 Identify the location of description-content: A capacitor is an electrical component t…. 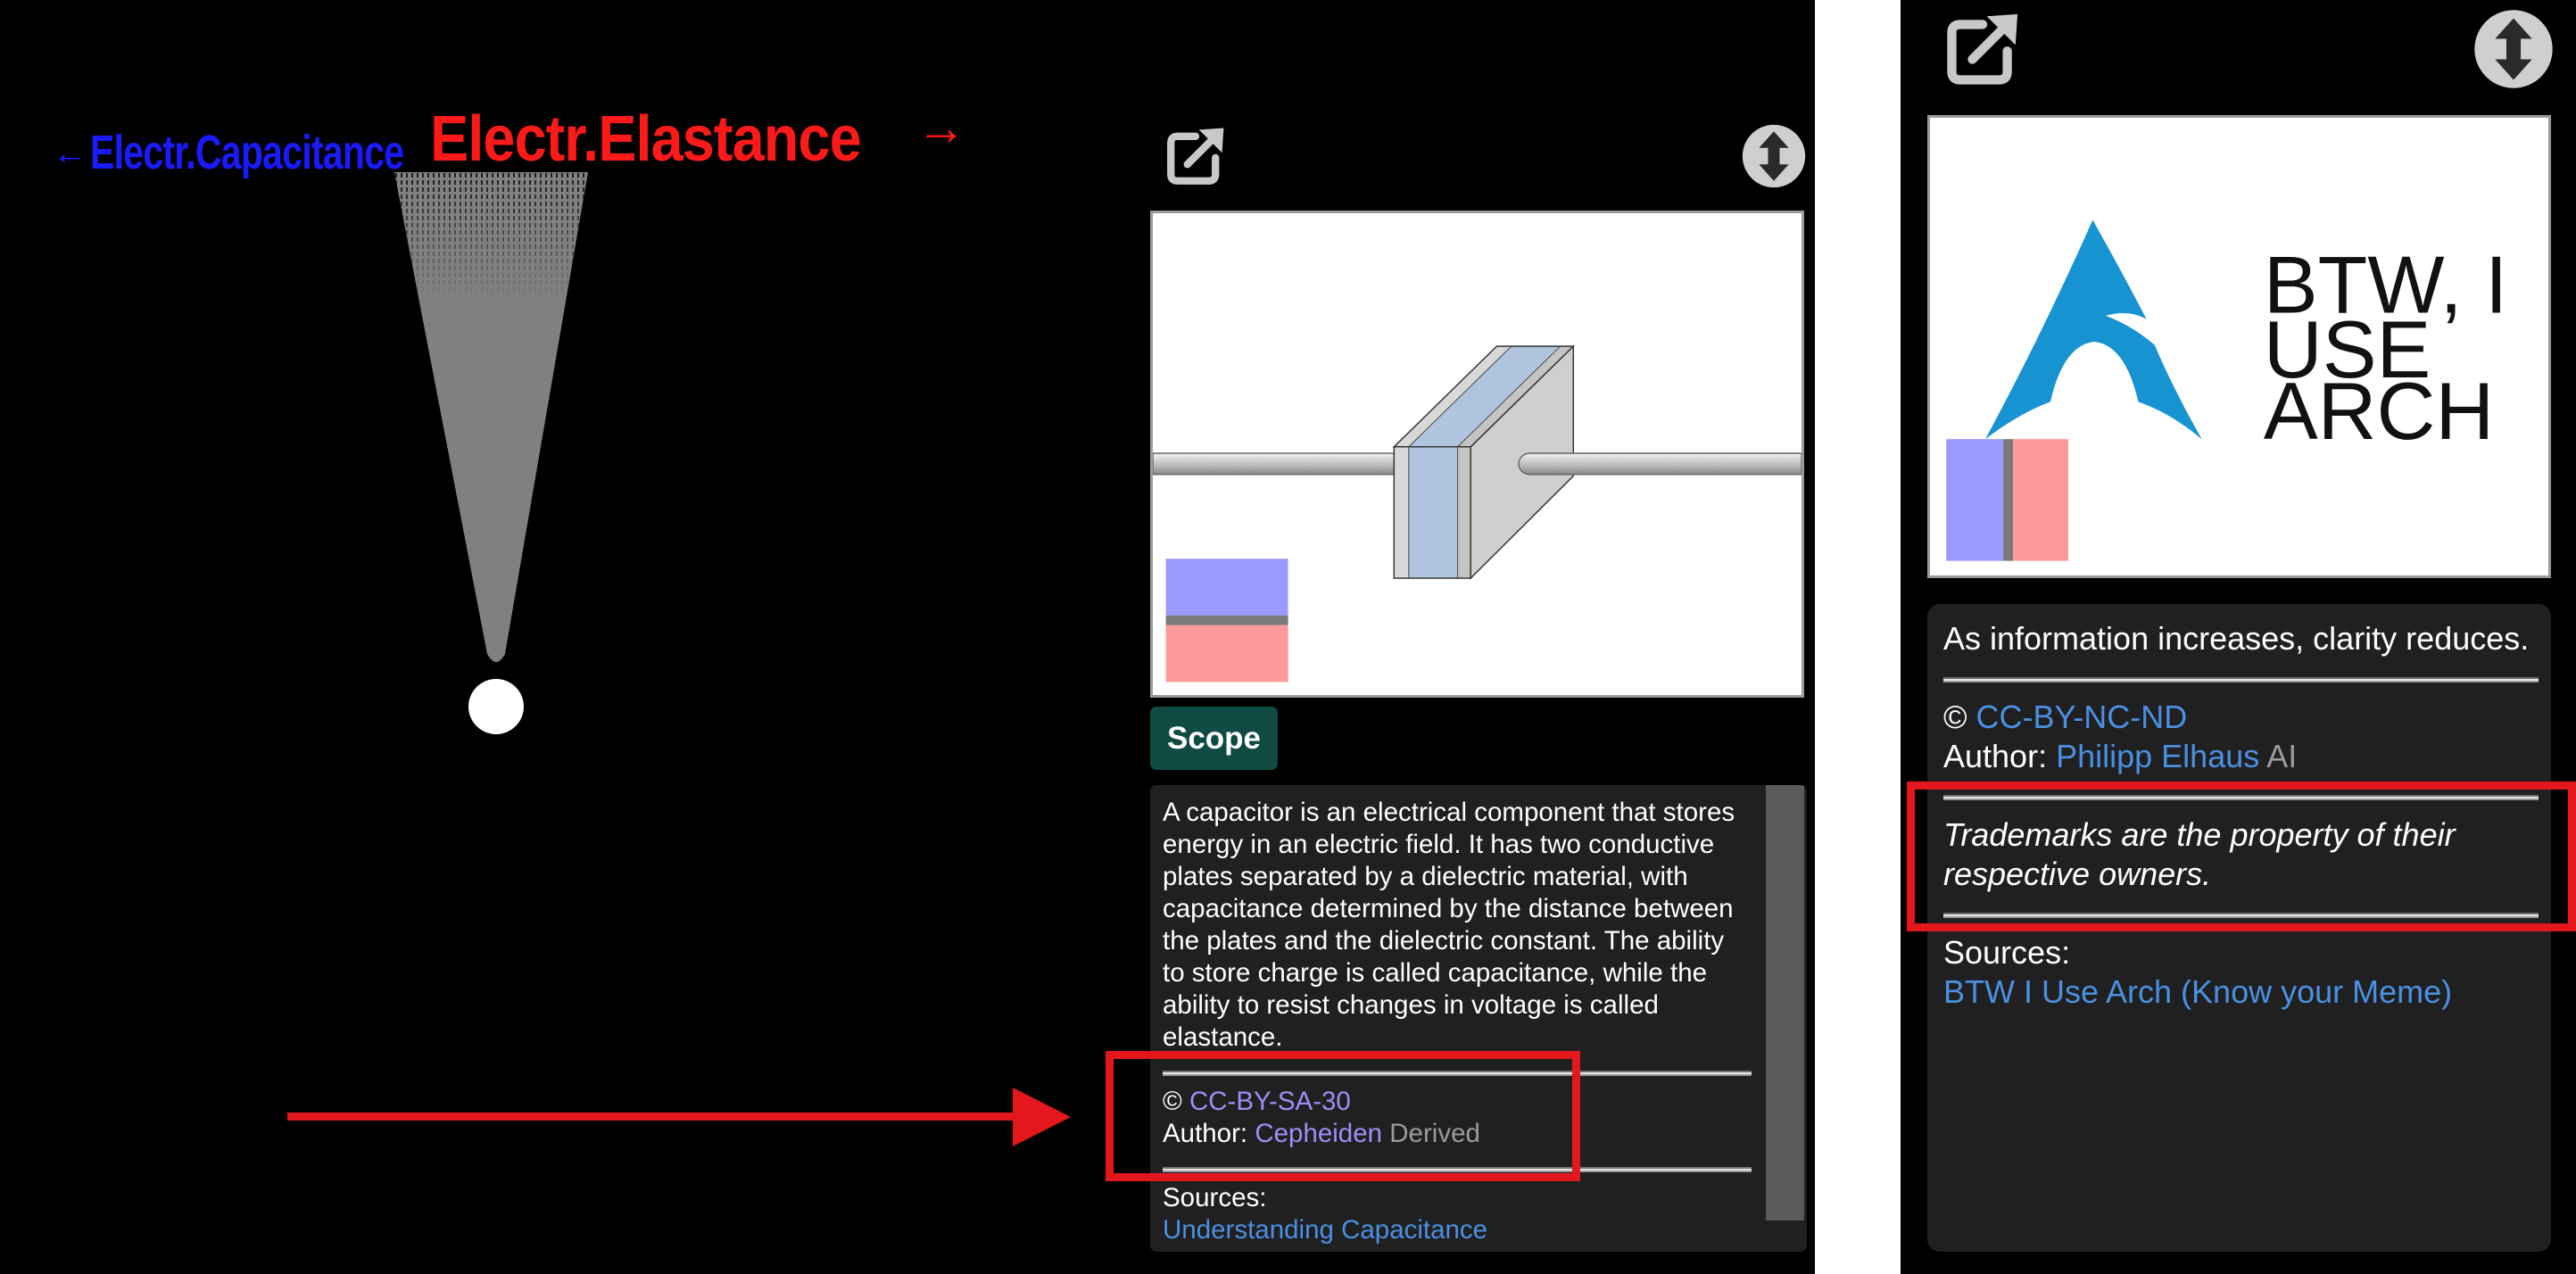
(1457, 1022).